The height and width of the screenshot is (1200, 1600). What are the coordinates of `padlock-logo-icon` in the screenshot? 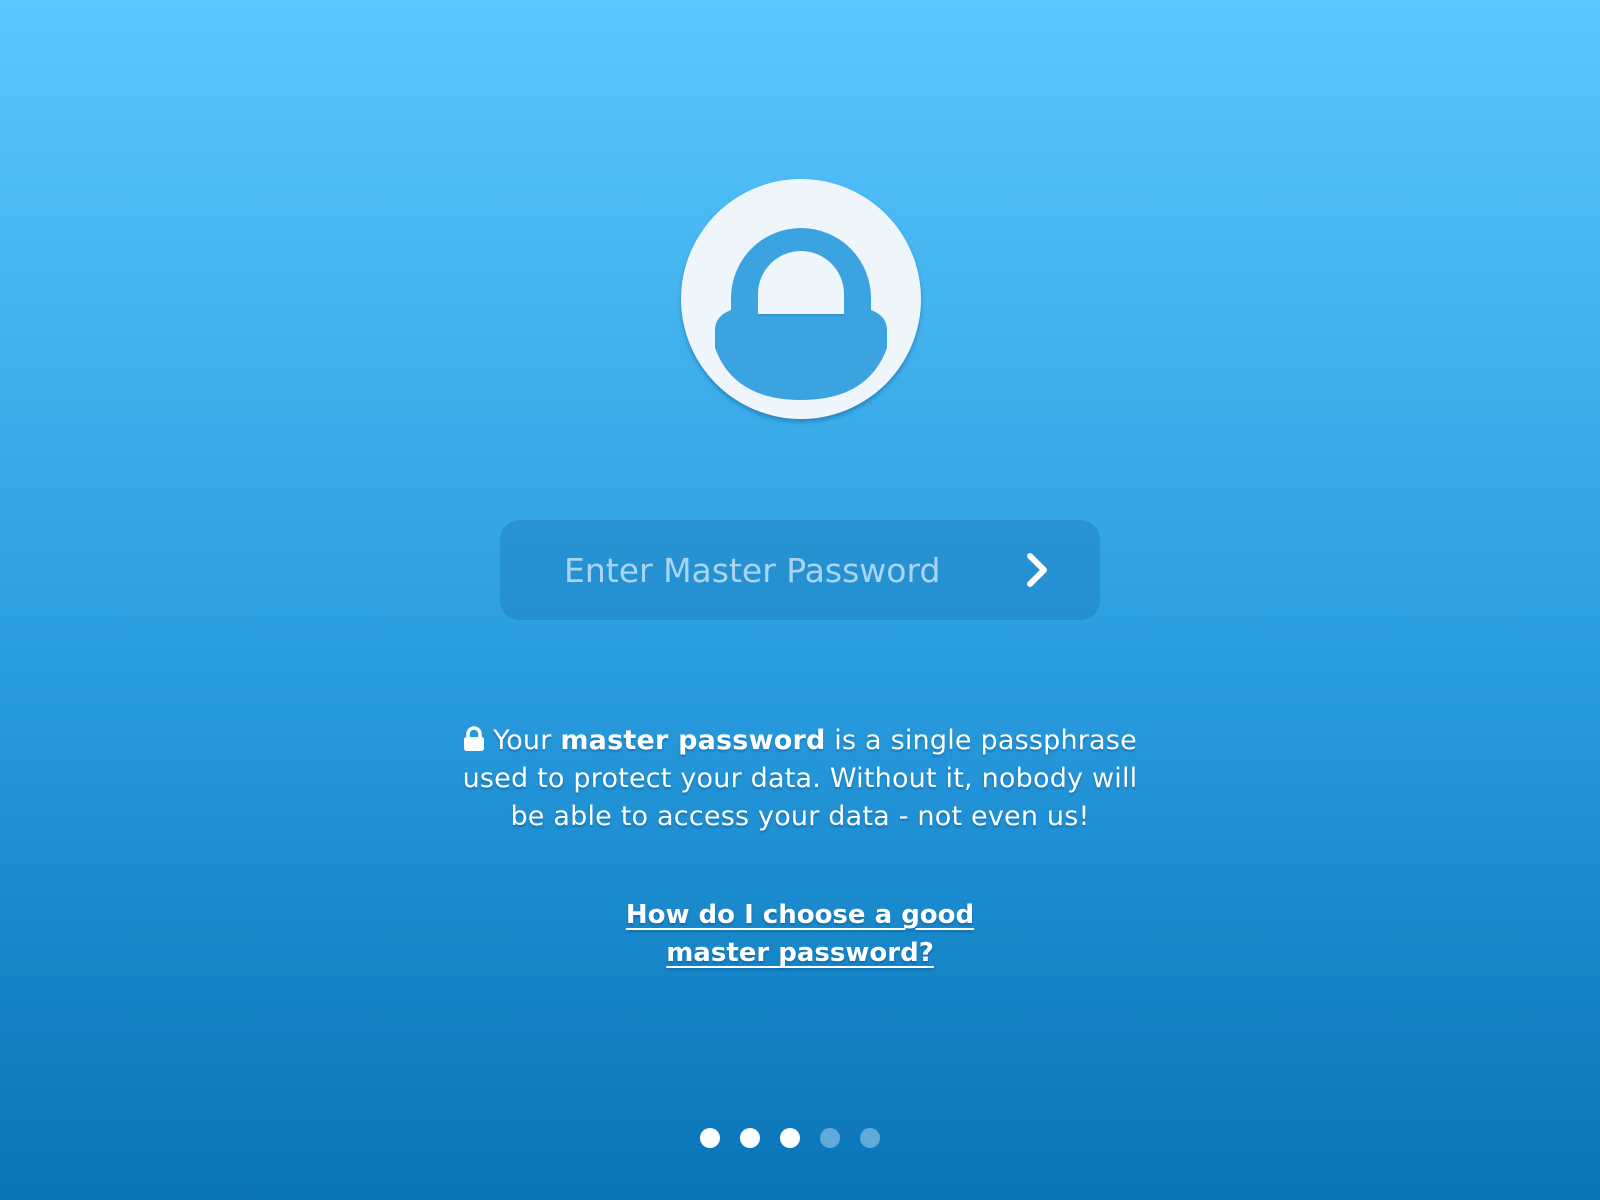 It's located at (801, 299).